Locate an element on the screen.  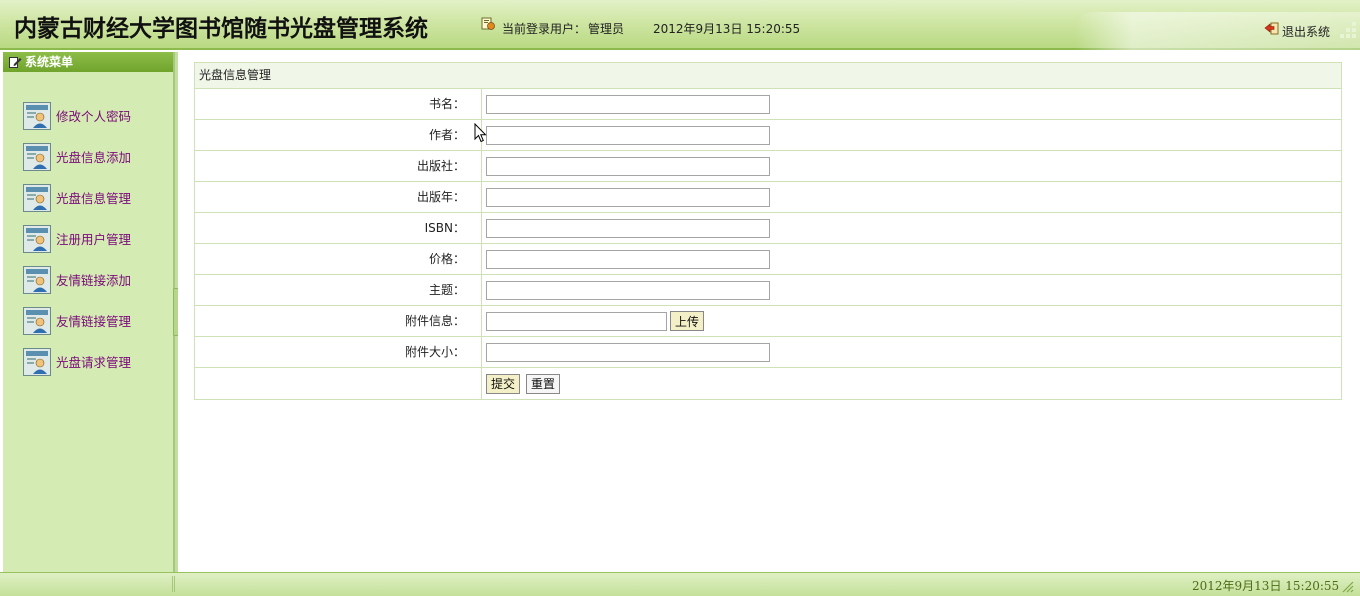
form-row-isbn: ISBN： is located at coordinates (768, 228).